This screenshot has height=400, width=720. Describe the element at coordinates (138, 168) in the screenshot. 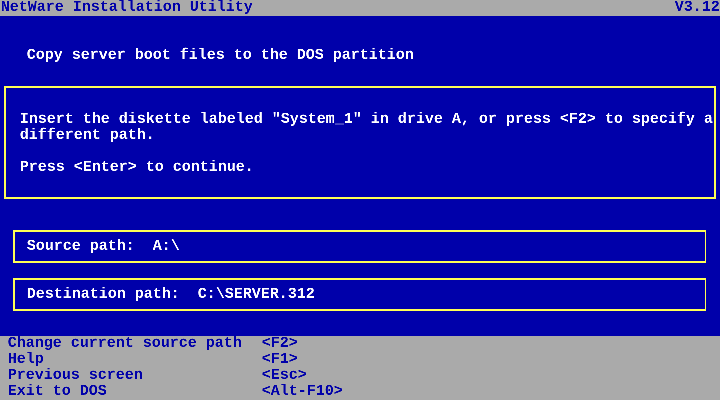

I see `message-text: Press <Enter> to continue.` at that location.